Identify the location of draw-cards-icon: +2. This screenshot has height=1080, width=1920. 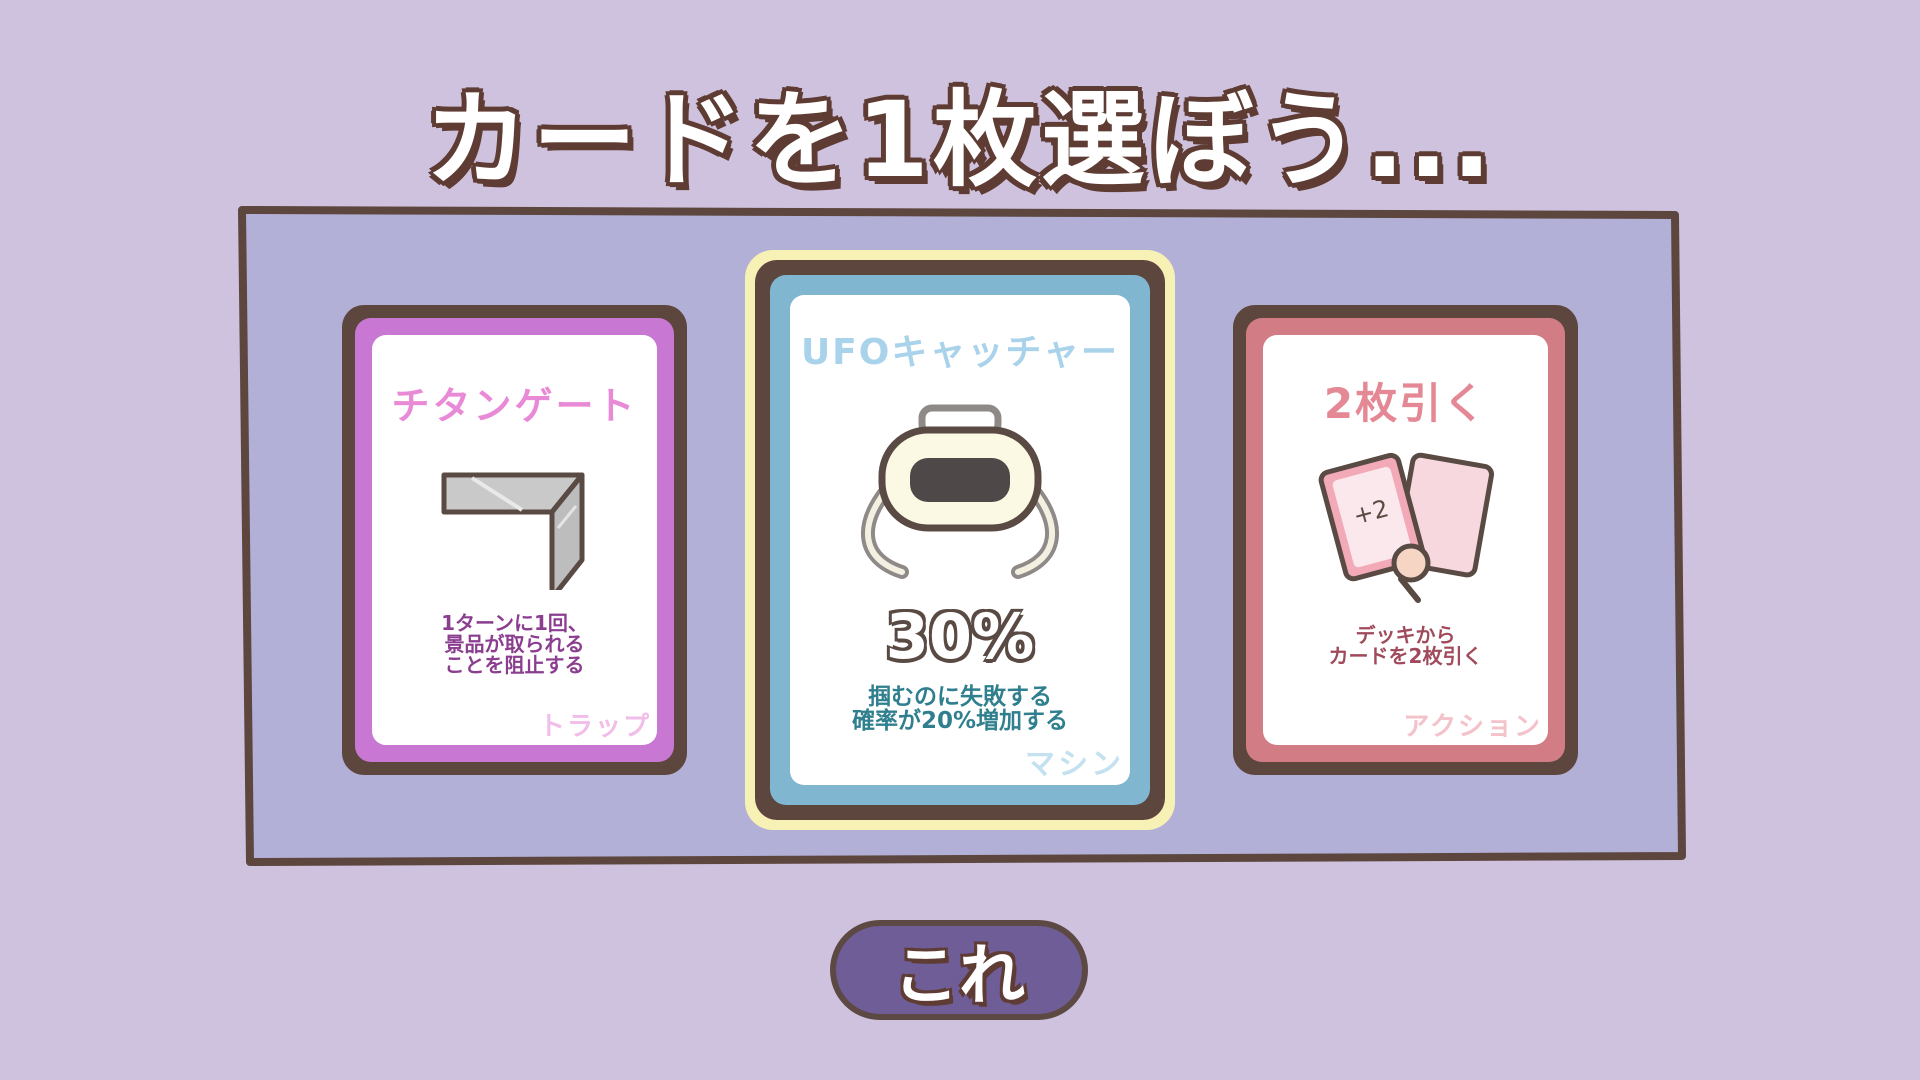
(1406, 527).